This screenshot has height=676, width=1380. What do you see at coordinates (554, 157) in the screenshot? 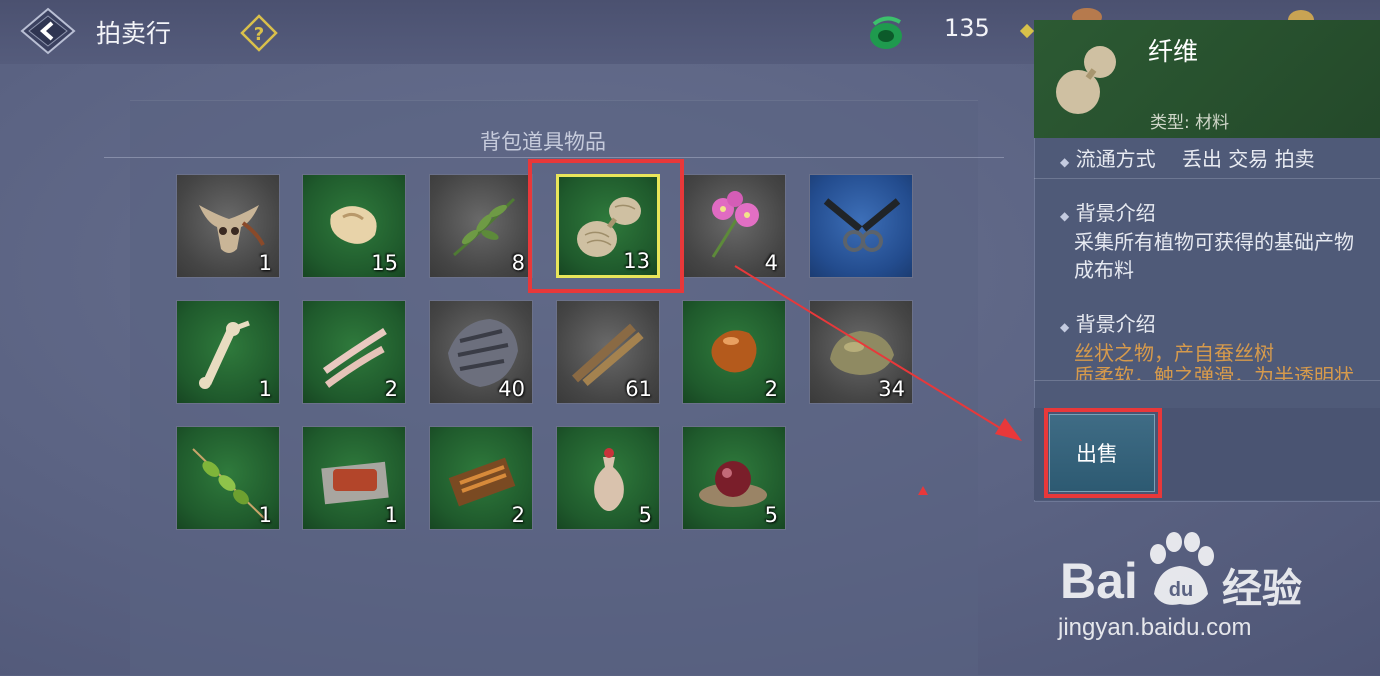
I see `panel-divider` at bounding box center [554, 157].